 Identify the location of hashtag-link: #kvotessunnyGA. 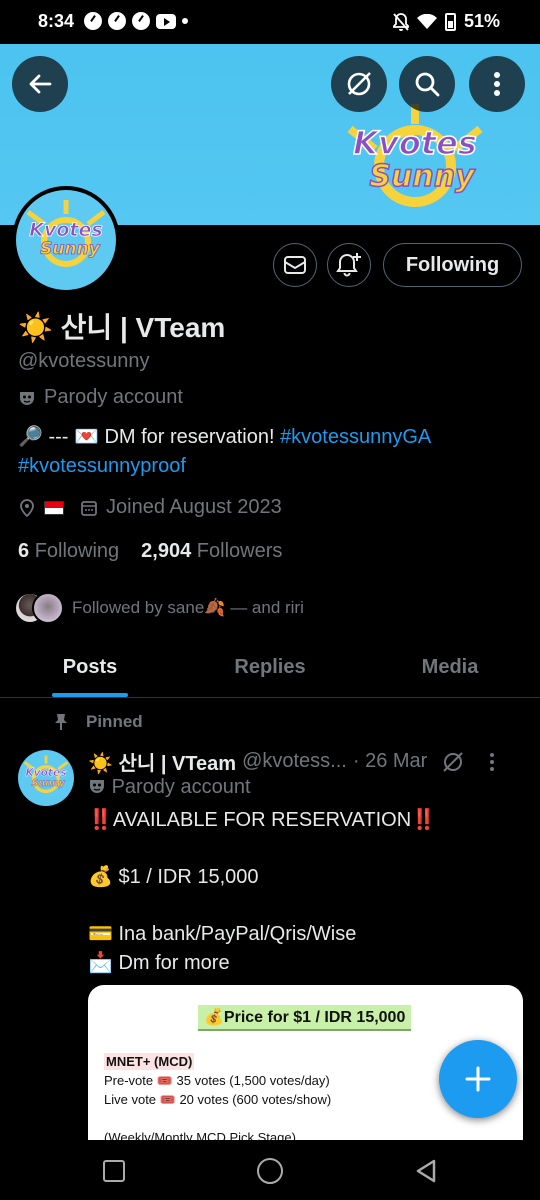
(355, 437).